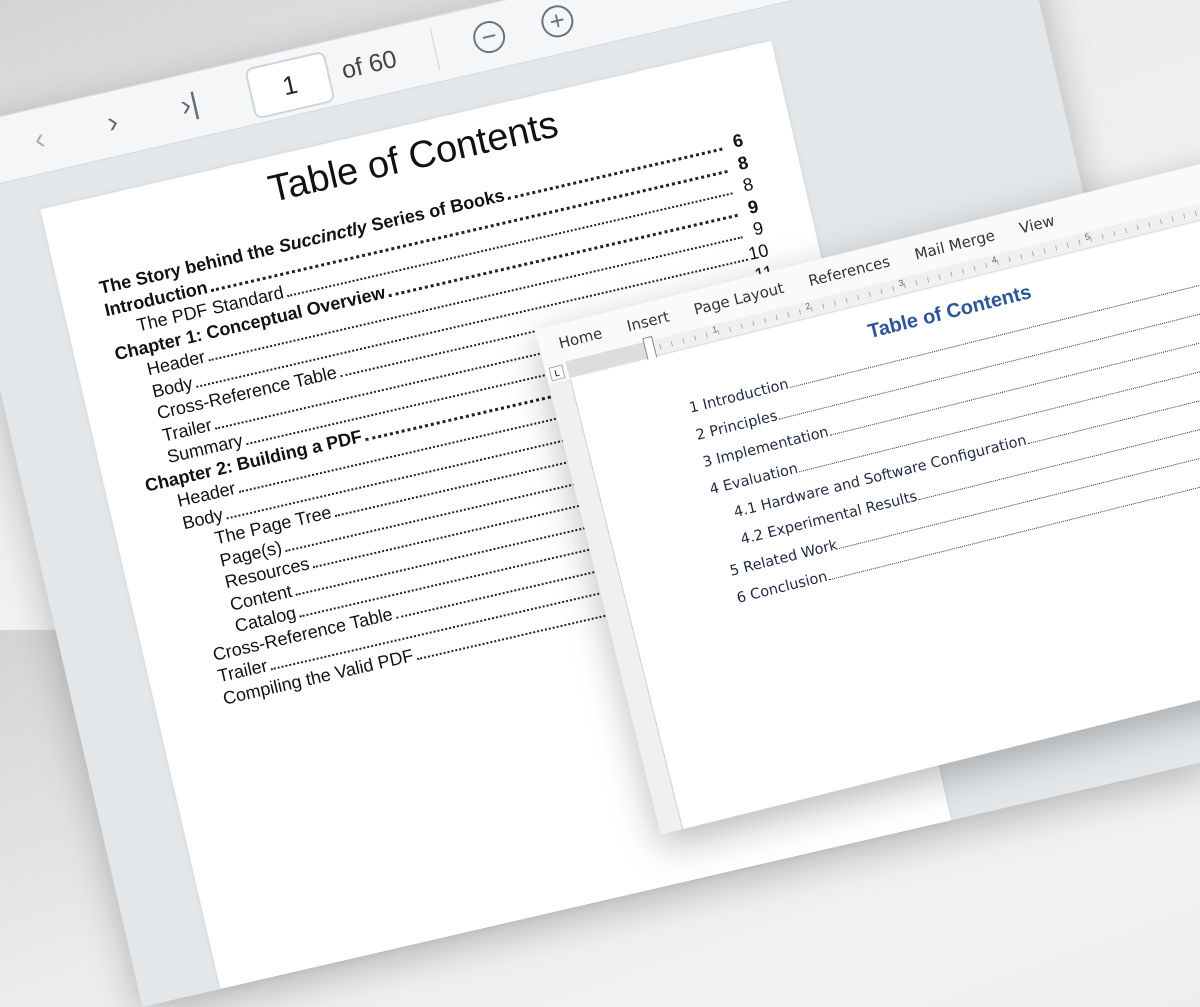 This screenshot has height=1007, width=1200. I want to click on last-page-icon: ›|, so click(189, 105).